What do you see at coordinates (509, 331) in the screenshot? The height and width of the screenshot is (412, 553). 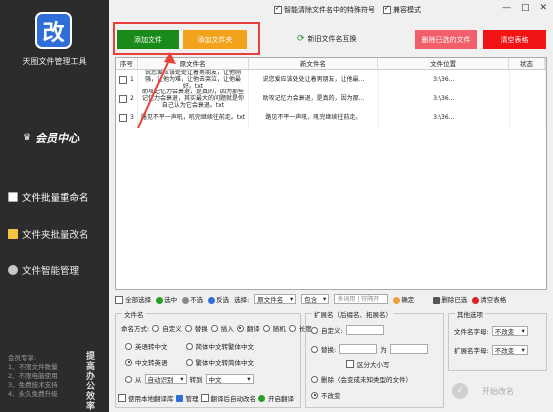 I see `name-case-select: 不改变 ▾` at bounding box center [509, 331].